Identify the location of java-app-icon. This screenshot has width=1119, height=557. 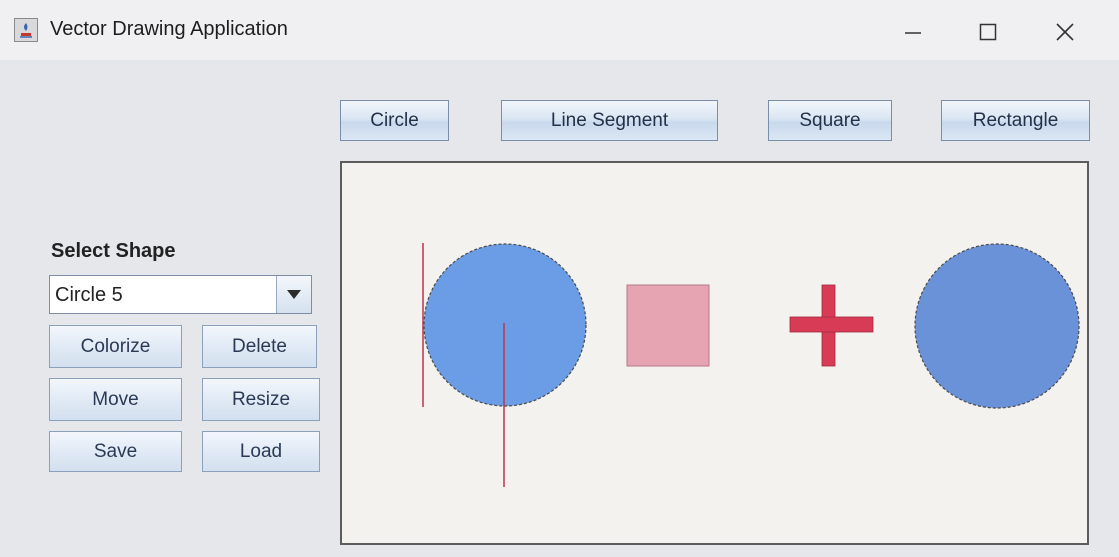
(26, 30).